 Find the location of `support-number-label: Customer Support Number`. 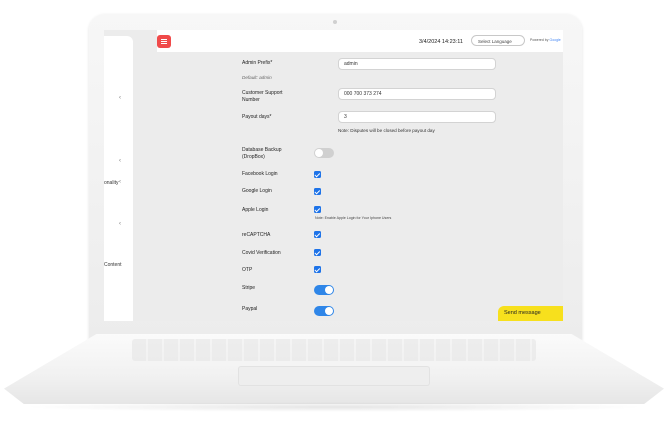

support-number-label: Customer Support Number is located at coordinates (262, 97).